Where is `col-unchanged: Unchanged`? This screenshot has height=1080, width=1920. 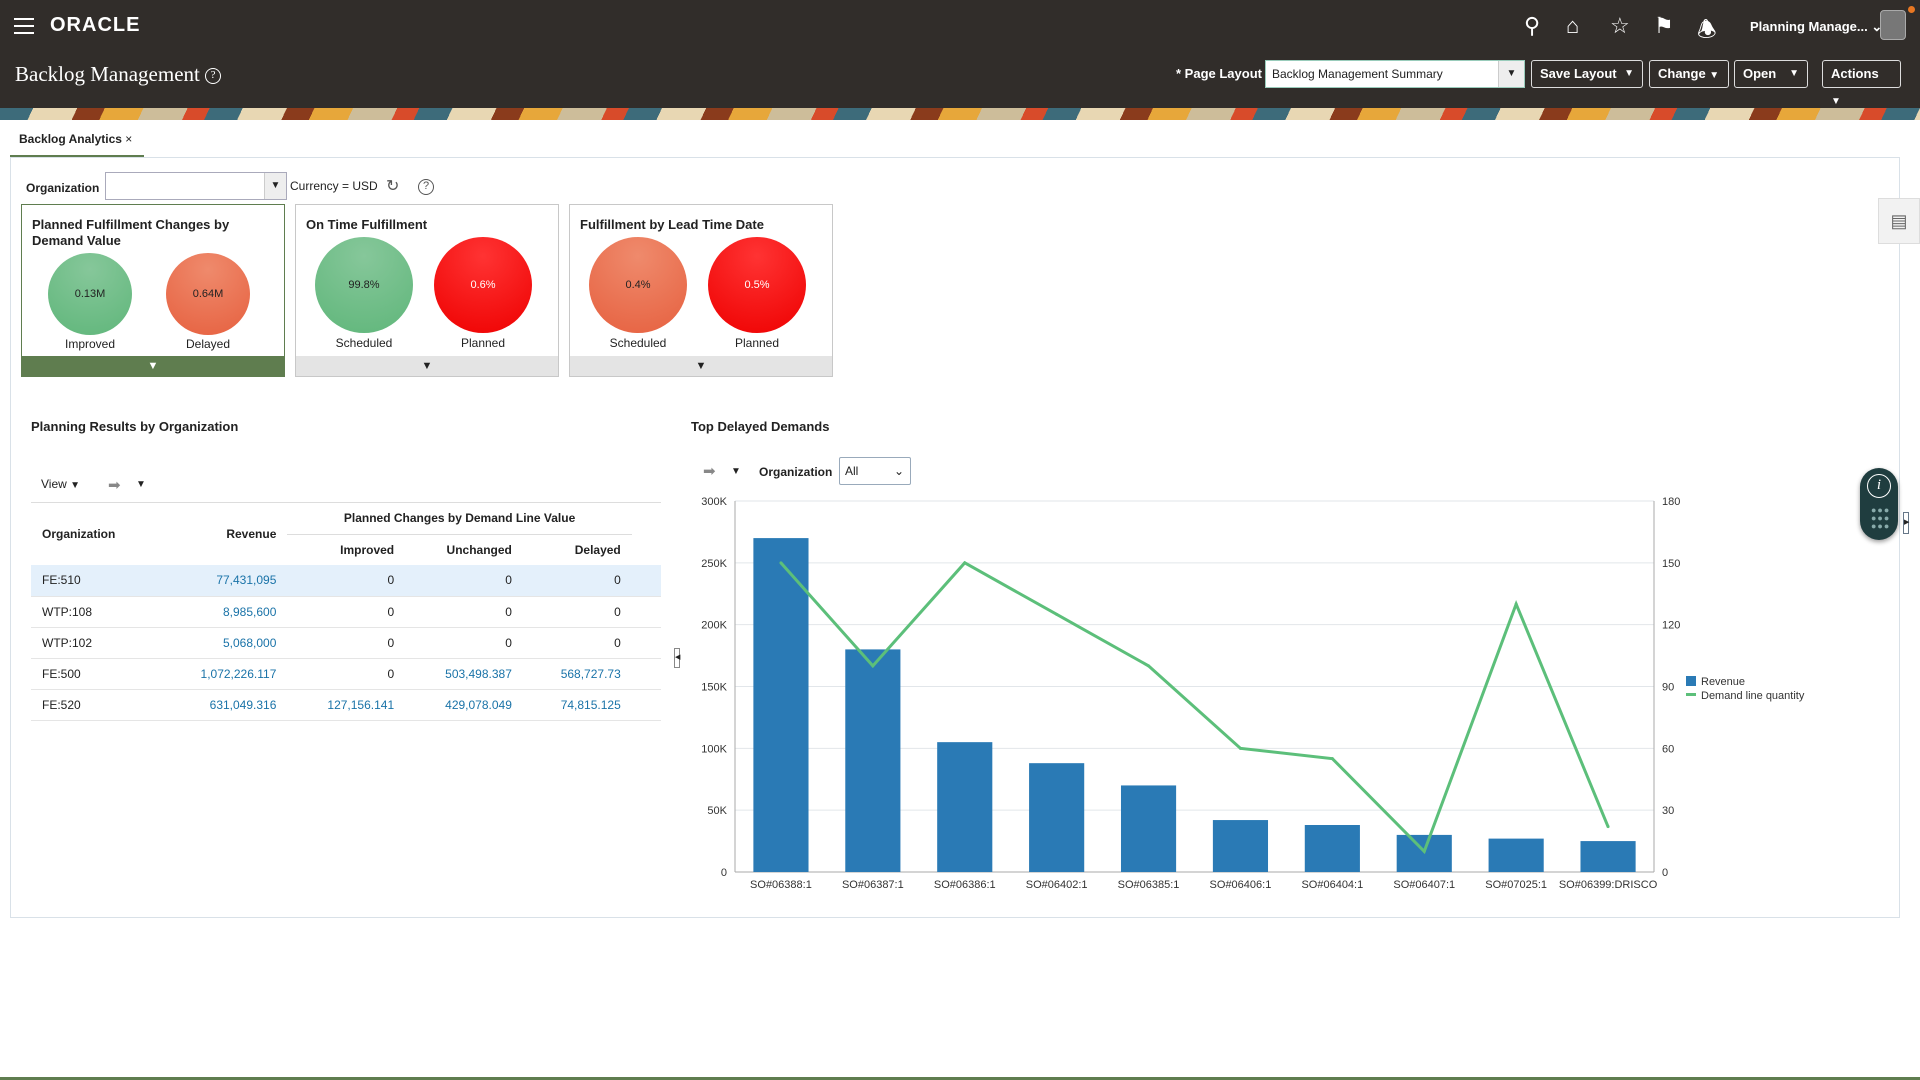
col-unchanged: Unchanged is located at coordinates (464, 549).